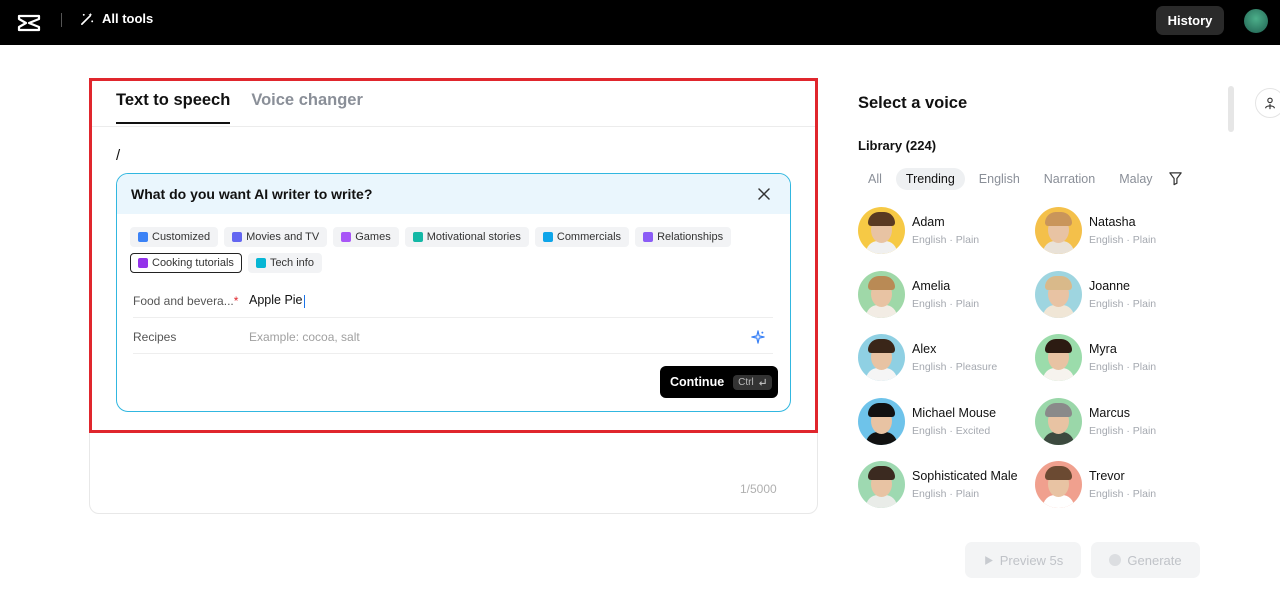 The image size is (1280, 597). Describe the element at coordinates (1120, 484) in the screenshot. I see `voice-item: Trevor English · Plain` at that location.